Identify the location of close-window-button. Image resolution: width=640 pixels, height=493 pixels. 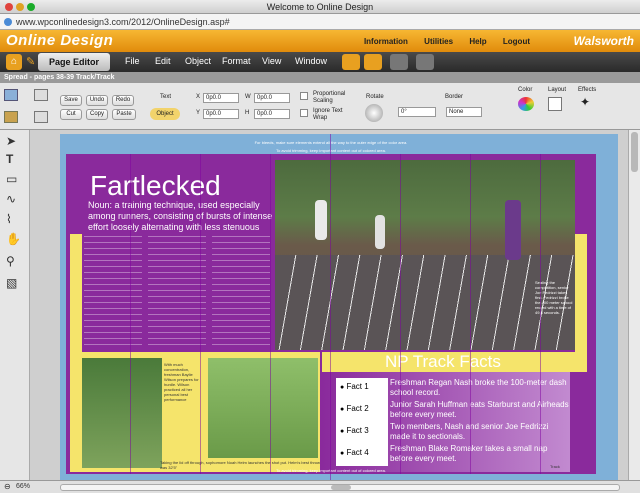
(9, 7).